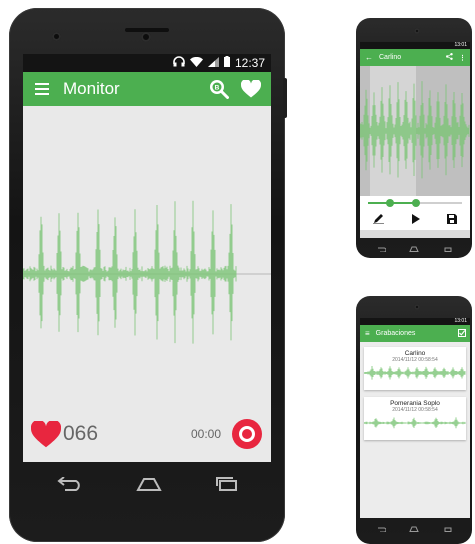 Image resolution: width=475 pixels, height=544 pixels. I want to click on list-item: Pomerania Soplo 2014/11/12 00:58:54, so click(415, 418).